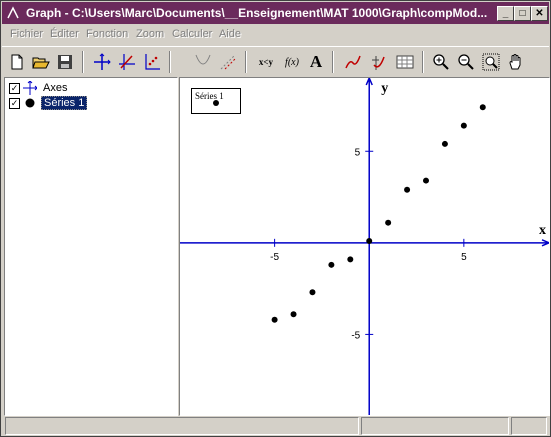  I want to click on new-file-icon, so click(17, 62).